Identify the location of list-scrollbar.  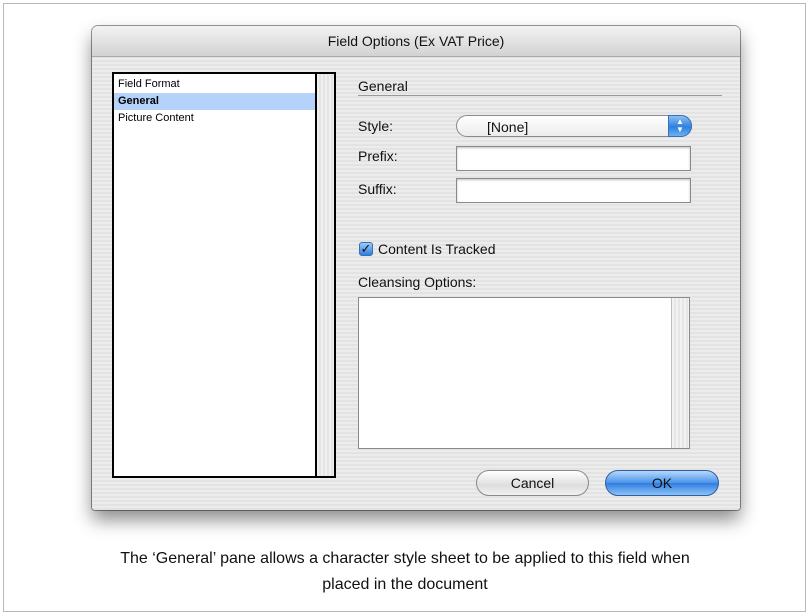
(324, 275).